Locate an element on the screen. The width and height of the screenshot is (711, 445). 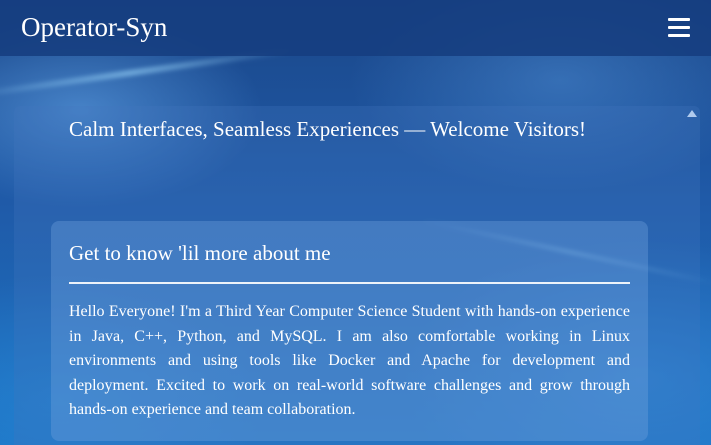
divider is located at coordinates (349, 283).